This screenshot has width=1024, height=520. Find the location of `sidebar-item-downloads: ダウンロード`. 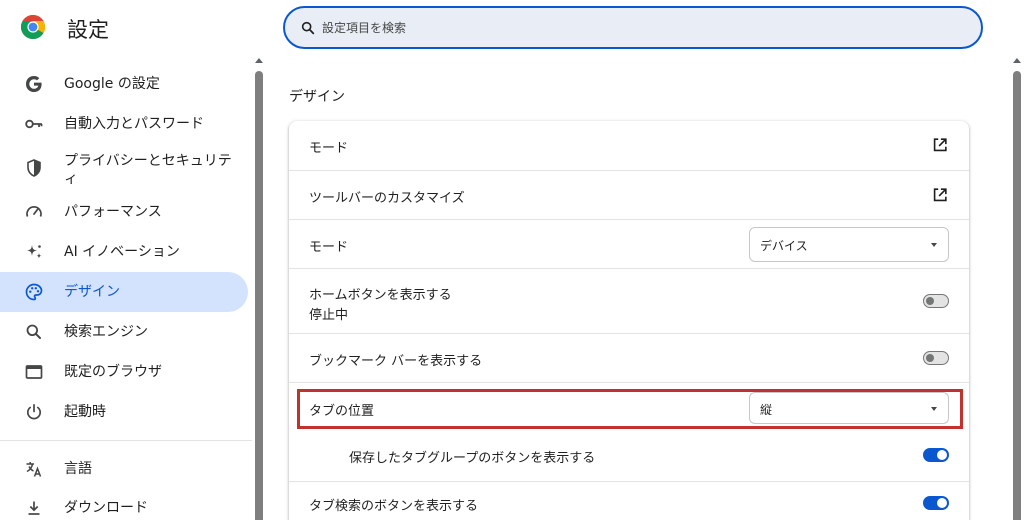

sidebar-item-downloads: ダウンロード is located at coordinates (124, 504).